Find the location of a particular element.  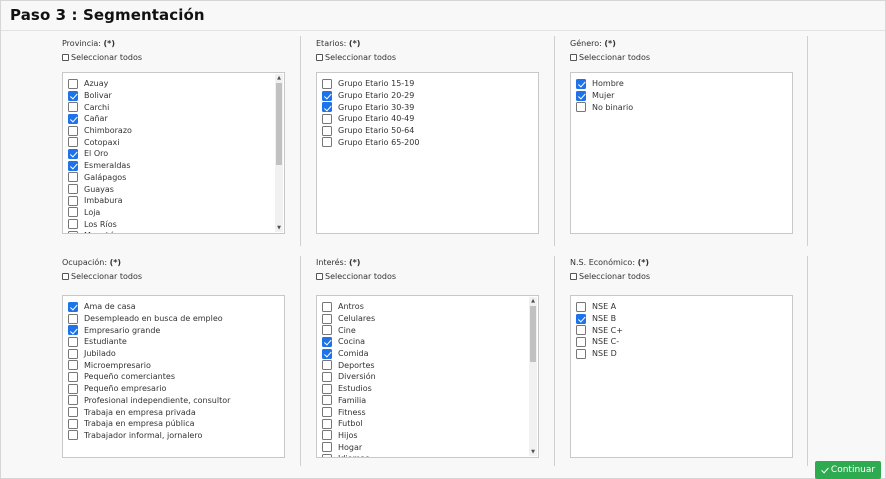

list-item: Antros is located at coordinates (423, 307).